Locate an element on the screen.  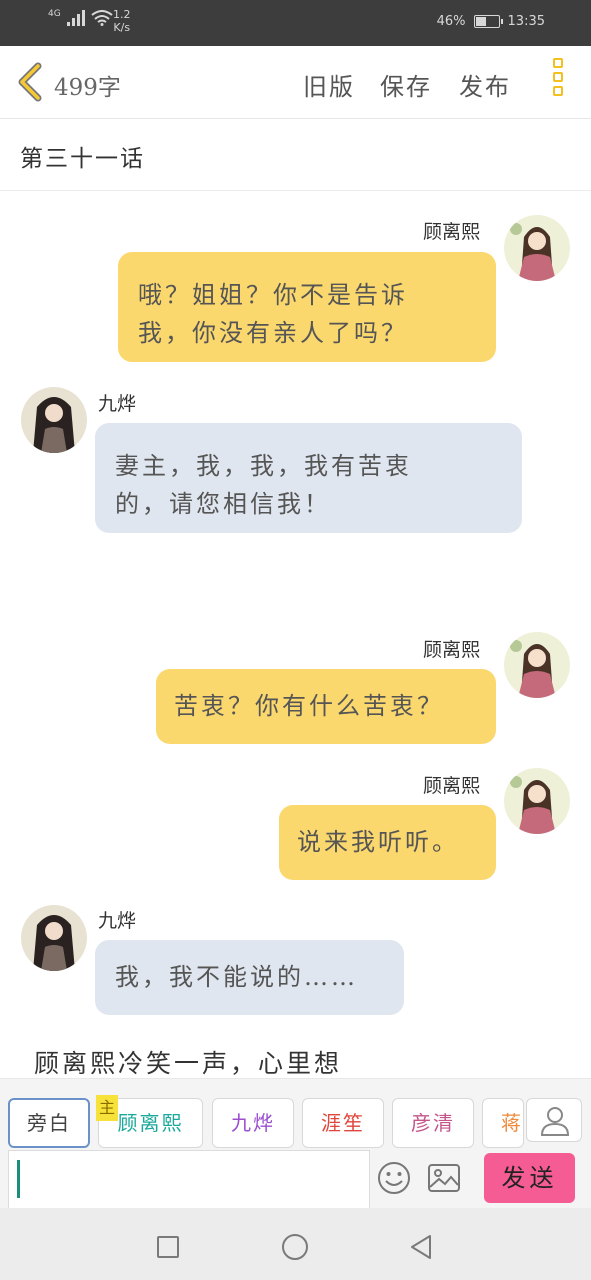
narration-text: 顾离熙冷笑一声，心里想 is located at coordinates (188, 1062).